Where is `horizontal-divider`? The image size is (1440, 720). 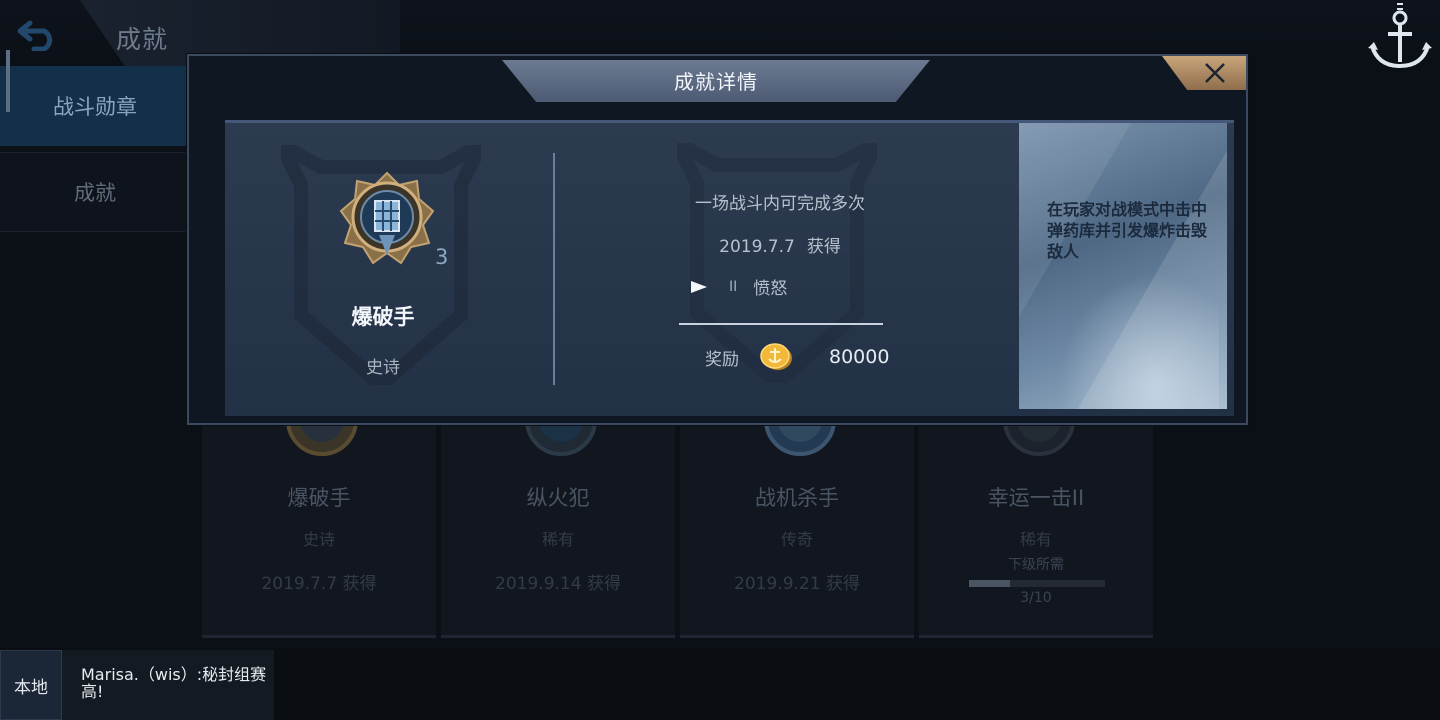
horizontal-divider is located at coordinates (781, 324).